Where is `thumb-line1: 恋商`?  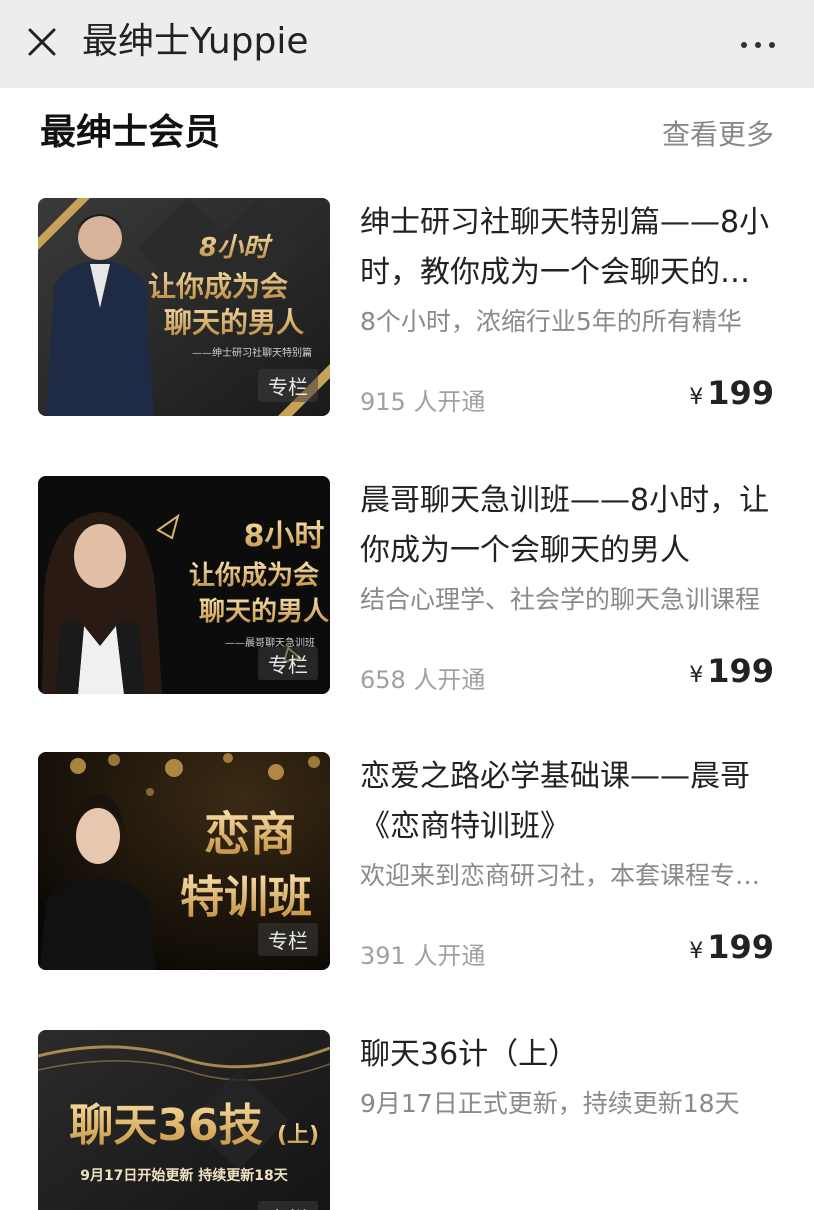
thumb-line1: 恋商 is located at coordinates (250, 834).